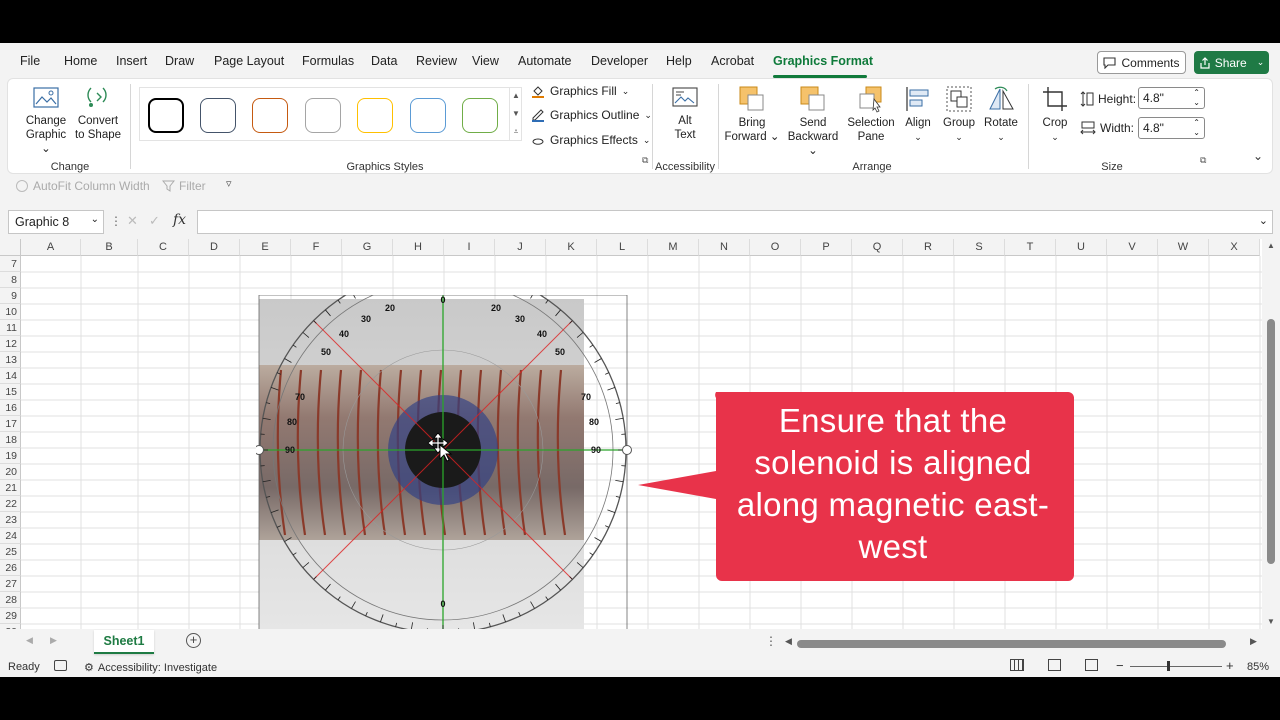  I want to click on zoom-slider, so click(1176, 666).